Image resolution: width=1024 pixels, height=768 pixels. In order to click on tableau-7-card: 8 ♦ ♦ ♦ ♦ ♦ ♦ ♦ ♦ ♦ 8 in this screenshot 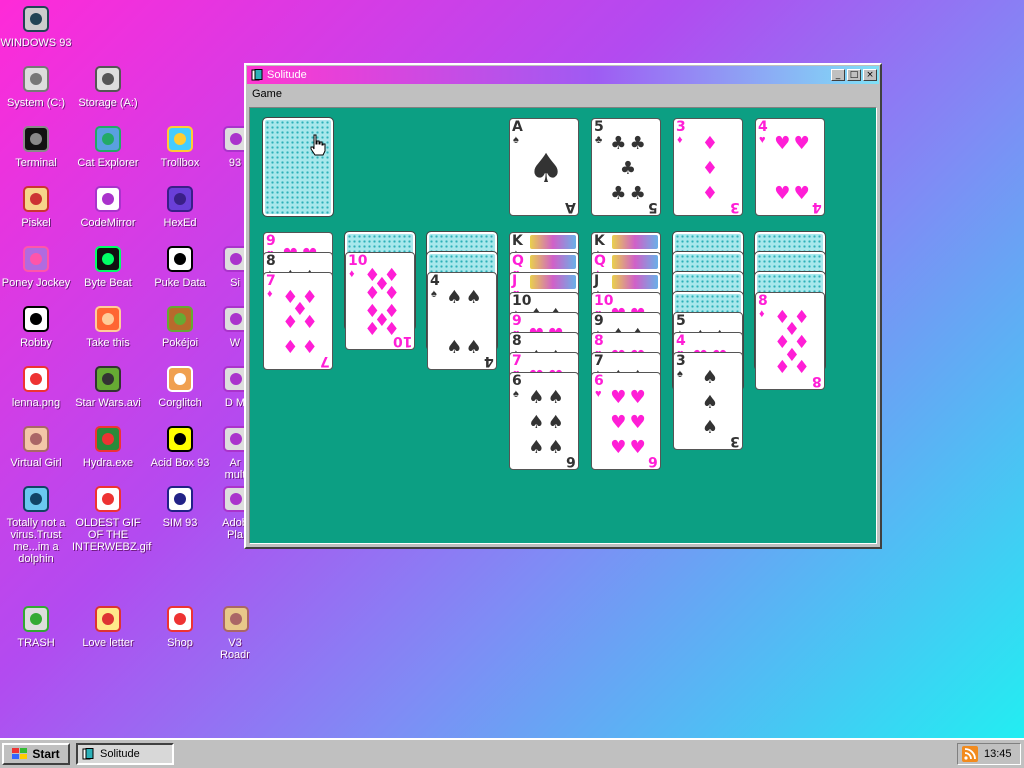, I will do `click(790, 341)`.